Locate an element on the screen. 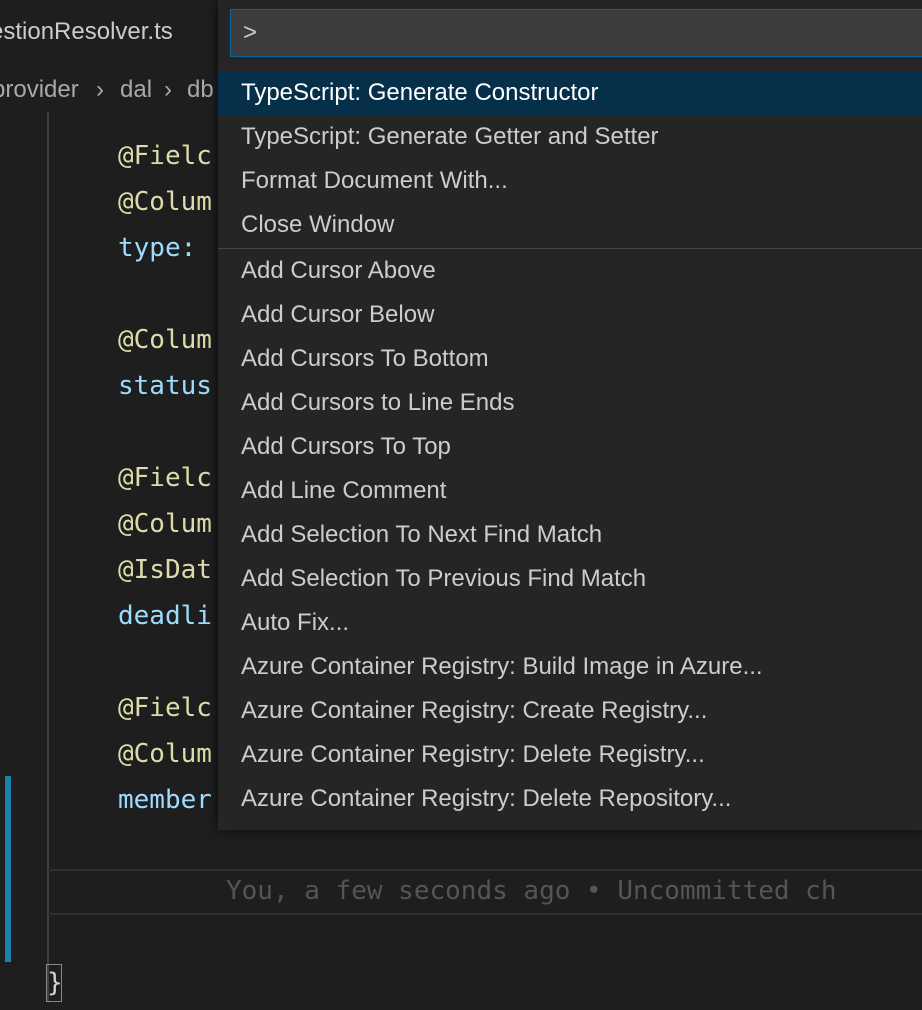  command-item: Add Selection To Previous Find Match is located at coordinates (570, 579).